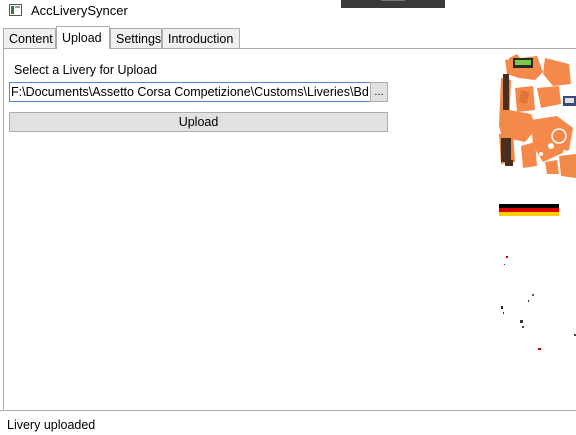 Image resolution: width=576 pixels, height=435 pixels. I want to click on livery-preview-image, so click(537, 202).